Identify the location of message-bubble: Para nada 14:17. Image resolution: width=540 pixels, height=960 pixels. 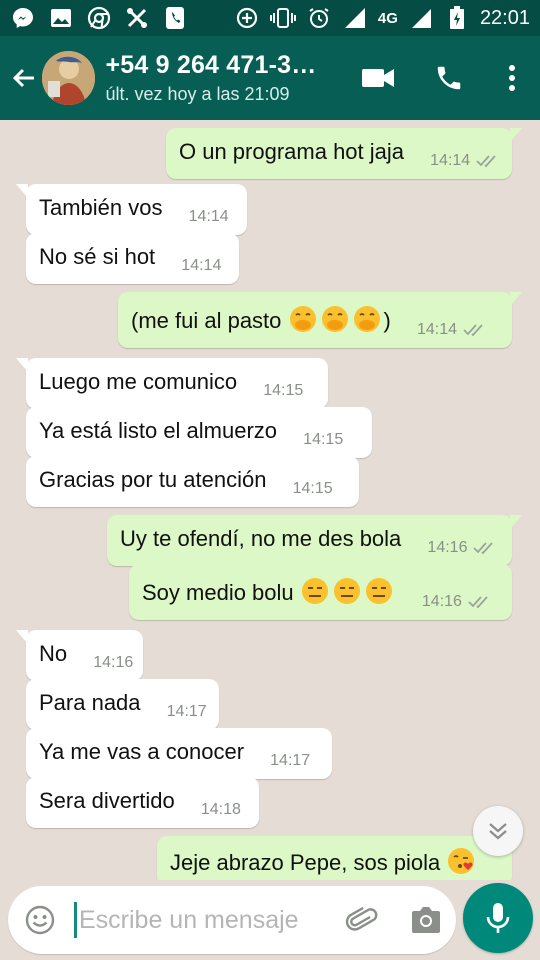
(122, 704).